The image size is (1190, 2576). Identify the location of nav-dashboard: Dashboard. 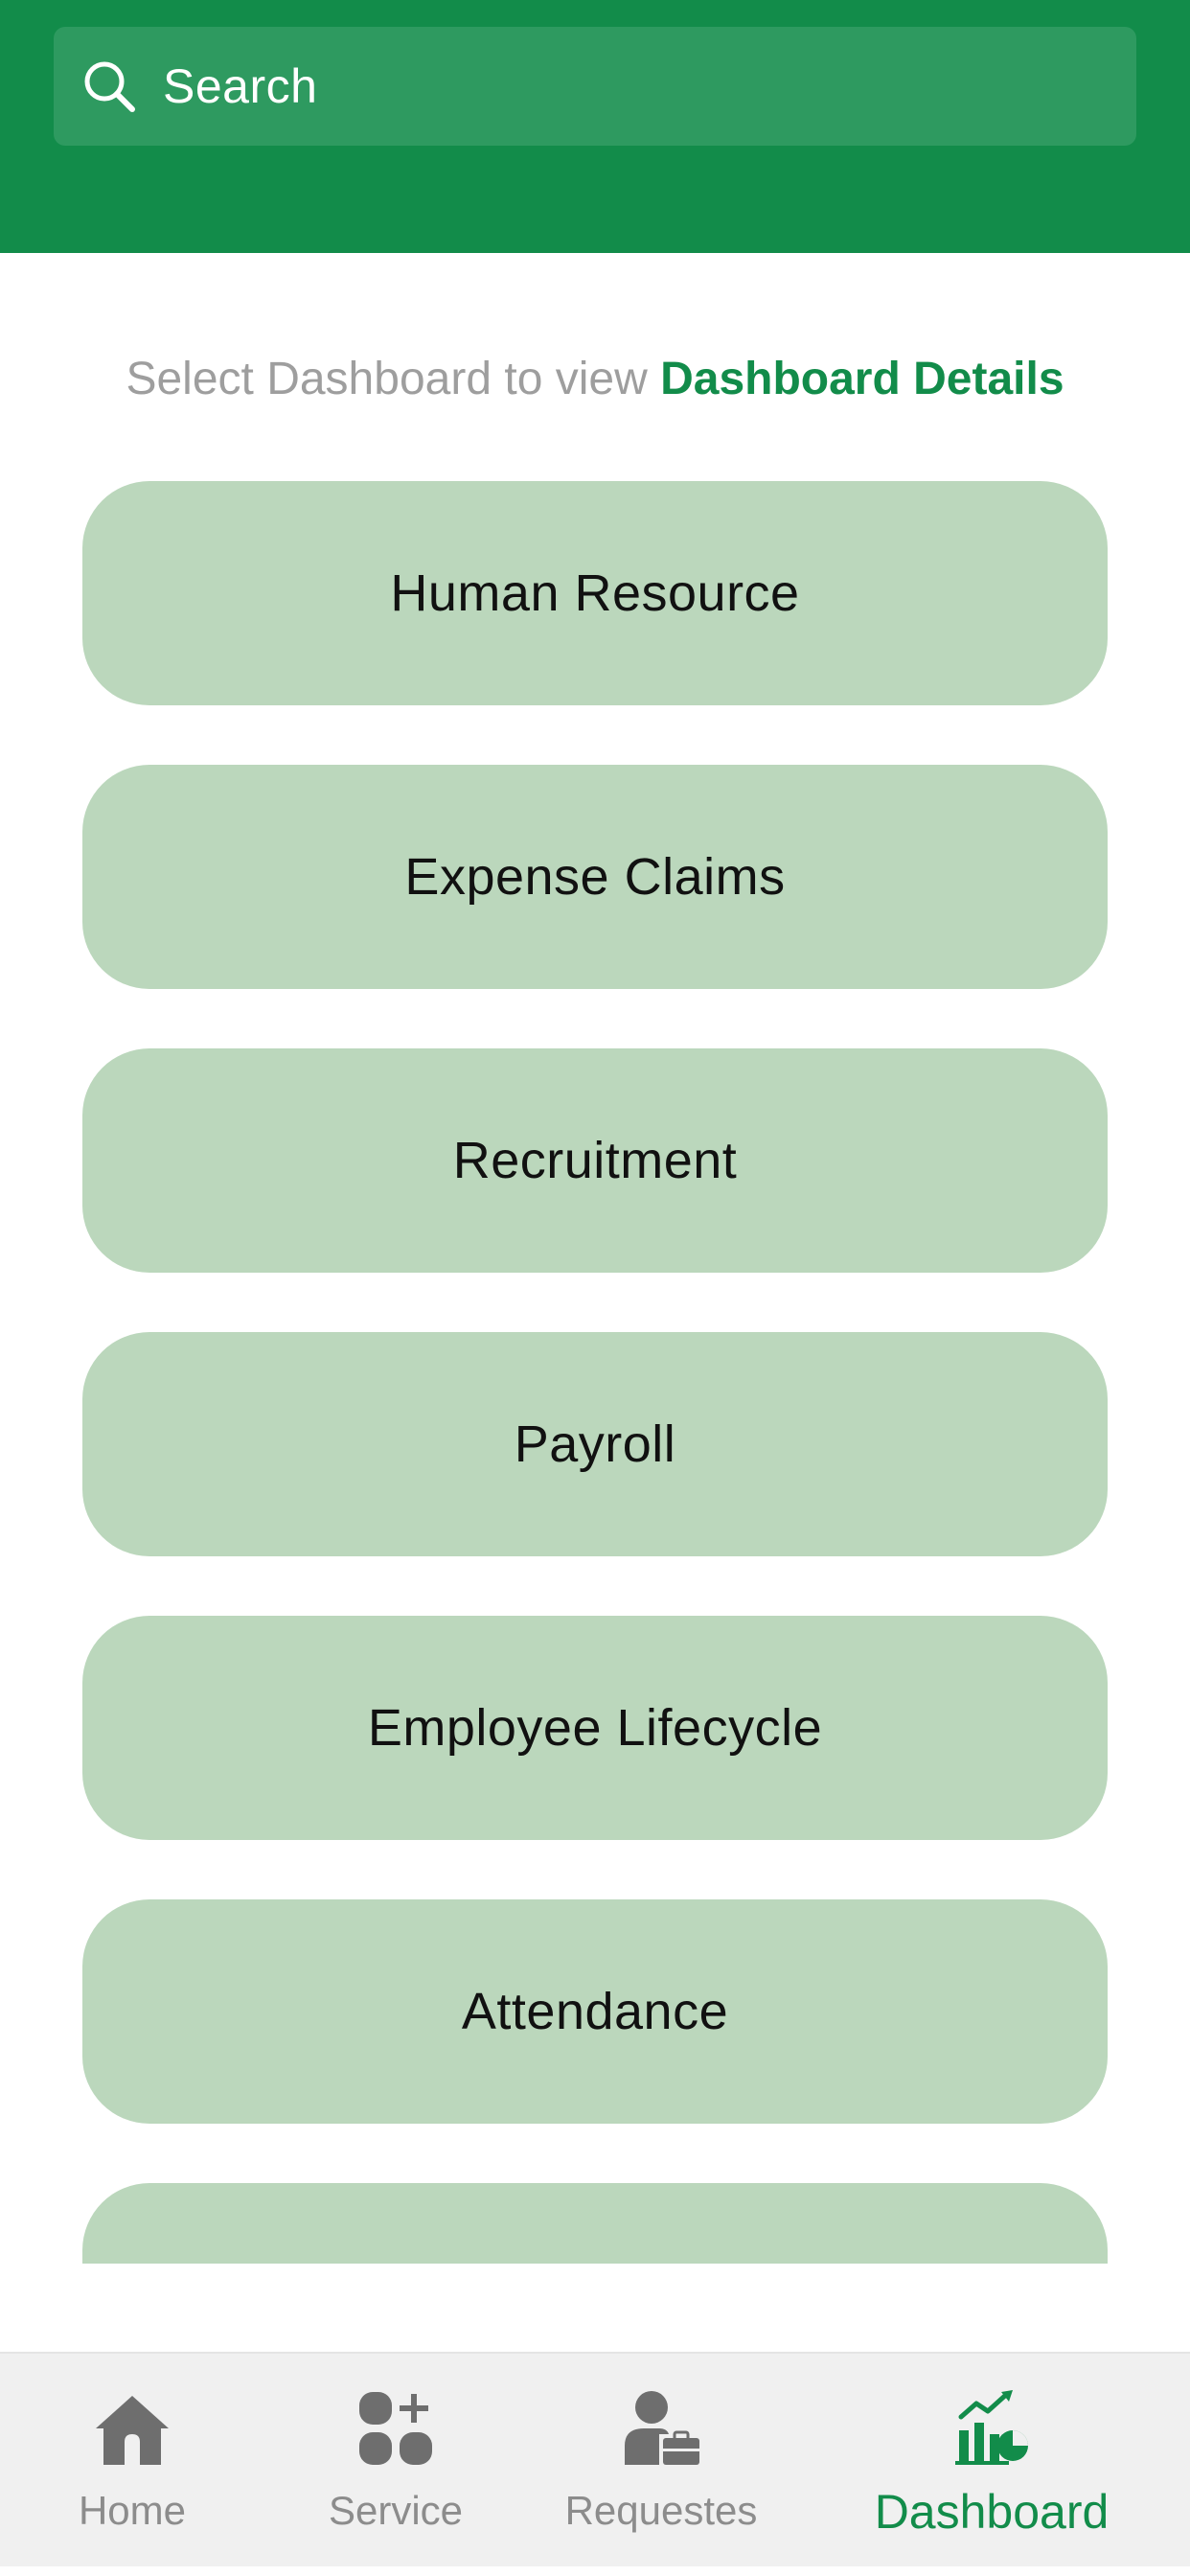
(991, 2473).